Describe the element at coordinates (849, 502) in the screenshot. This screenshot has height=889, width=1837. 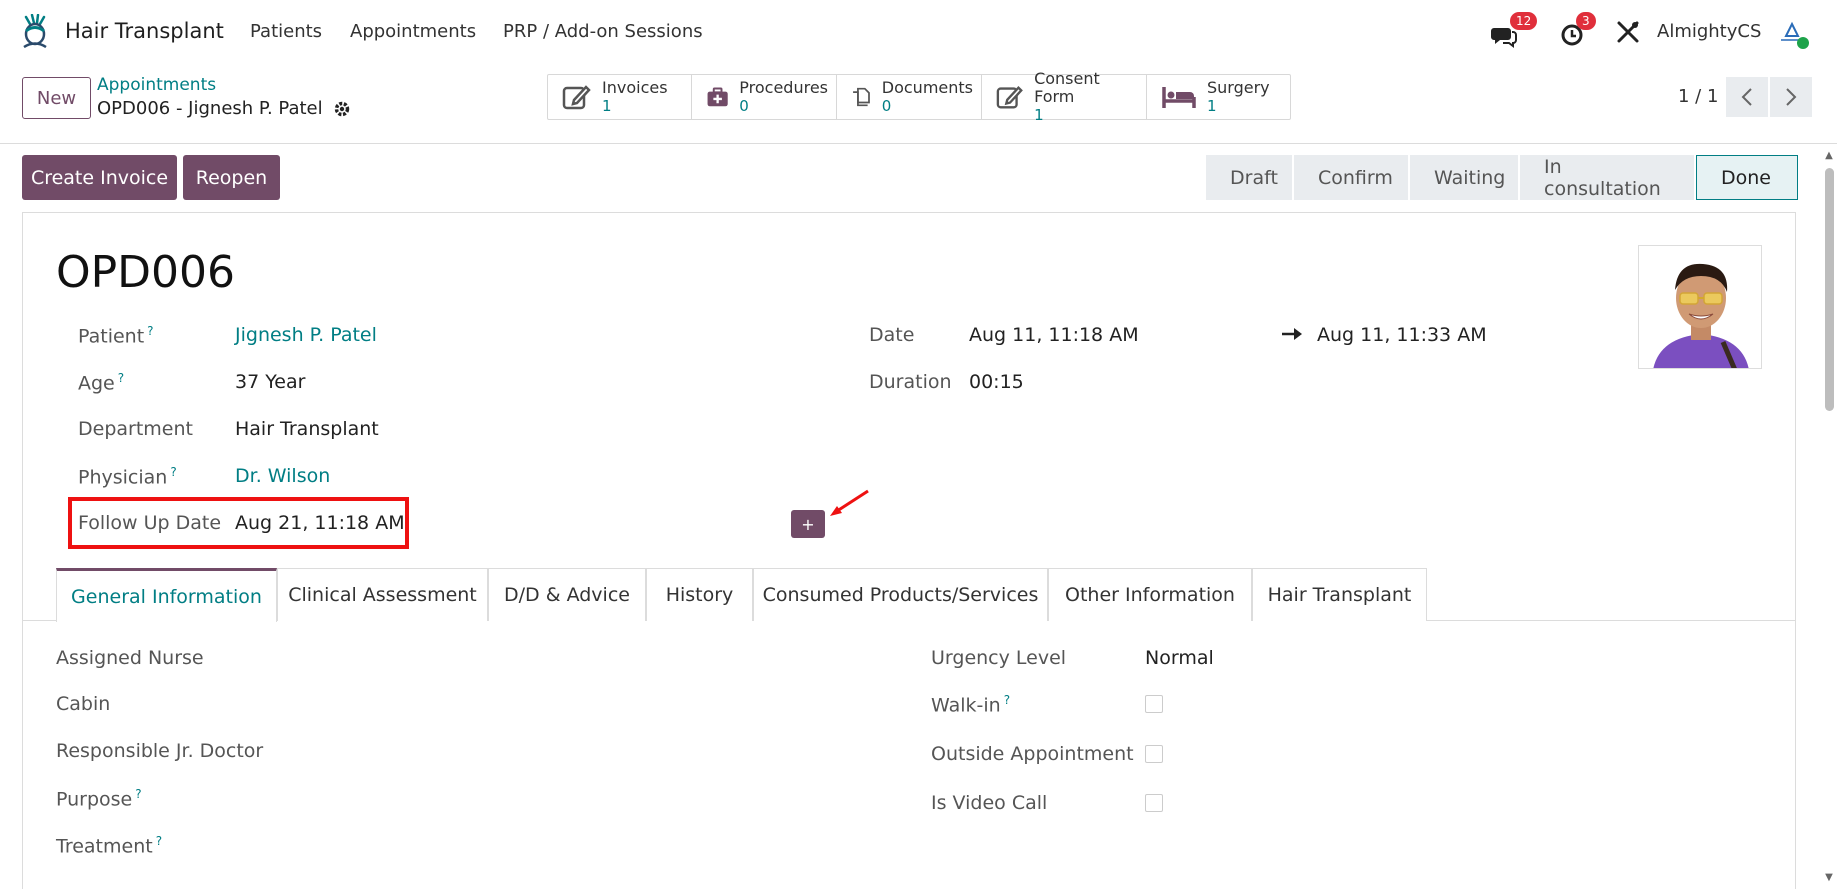
I see `red-arrow-annotation-icon` at that location.